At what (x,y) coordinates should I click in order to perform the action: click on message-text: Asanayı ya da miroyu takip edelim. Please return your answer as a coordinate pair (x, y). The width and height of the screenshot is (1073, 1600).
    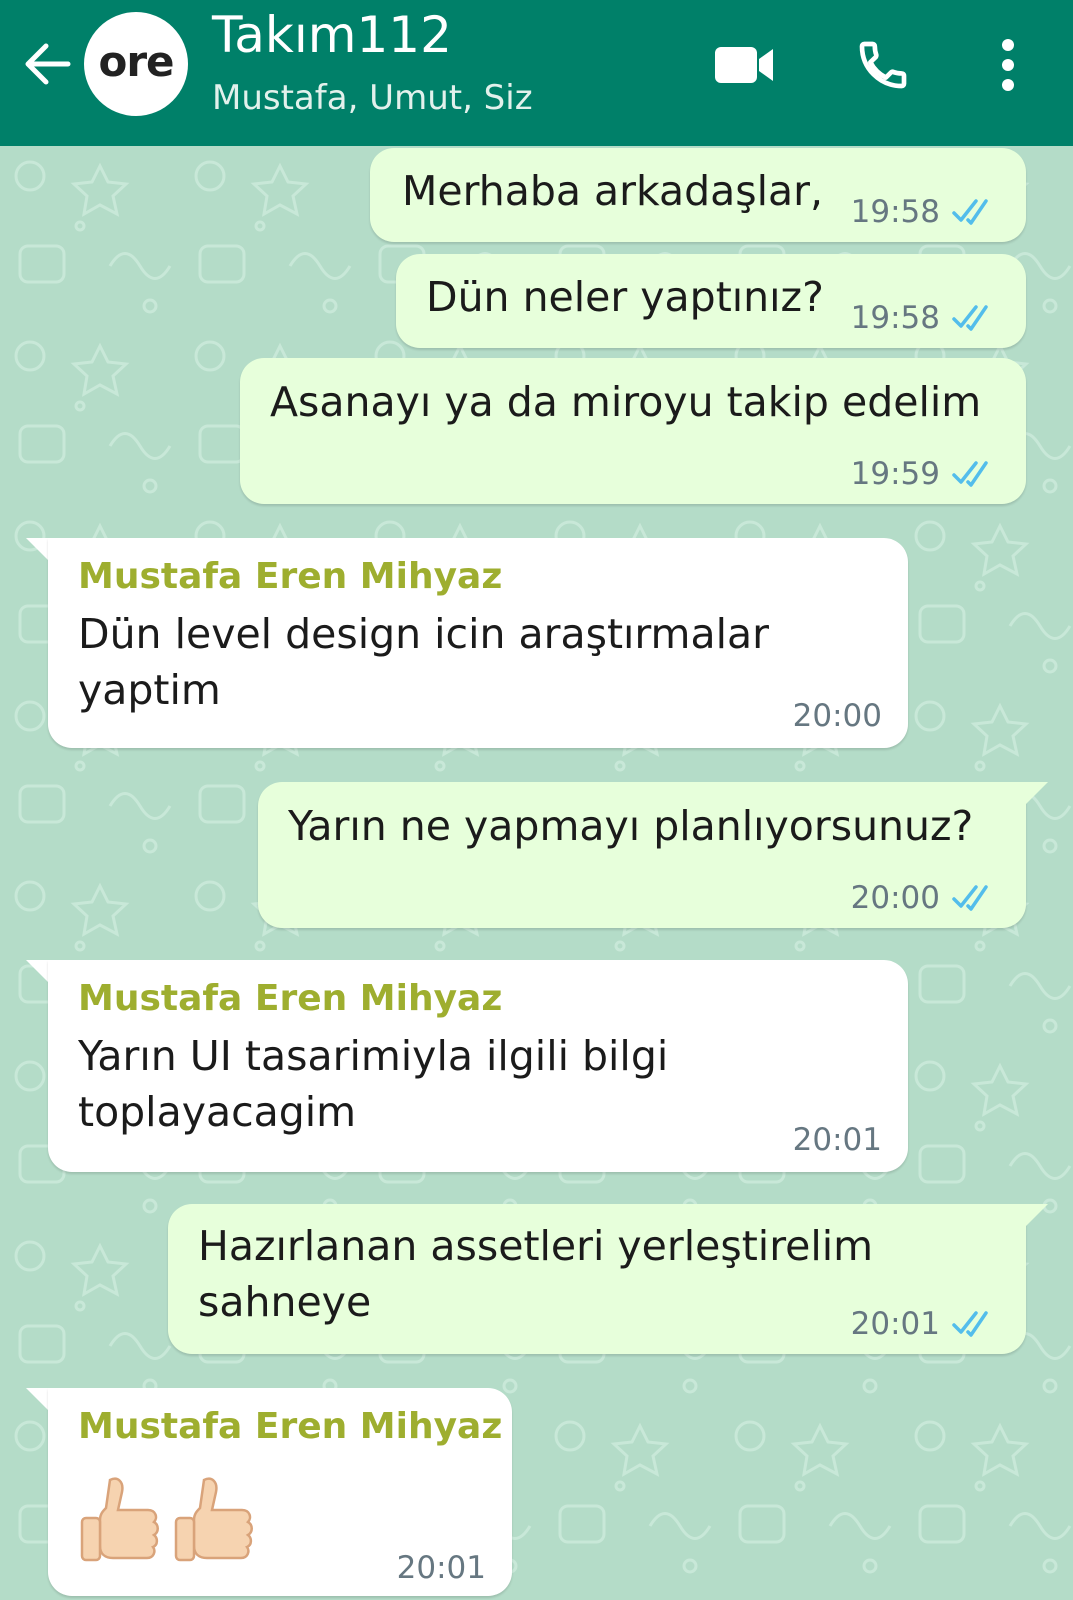
    Looking at the image, I should click on (626, 402).